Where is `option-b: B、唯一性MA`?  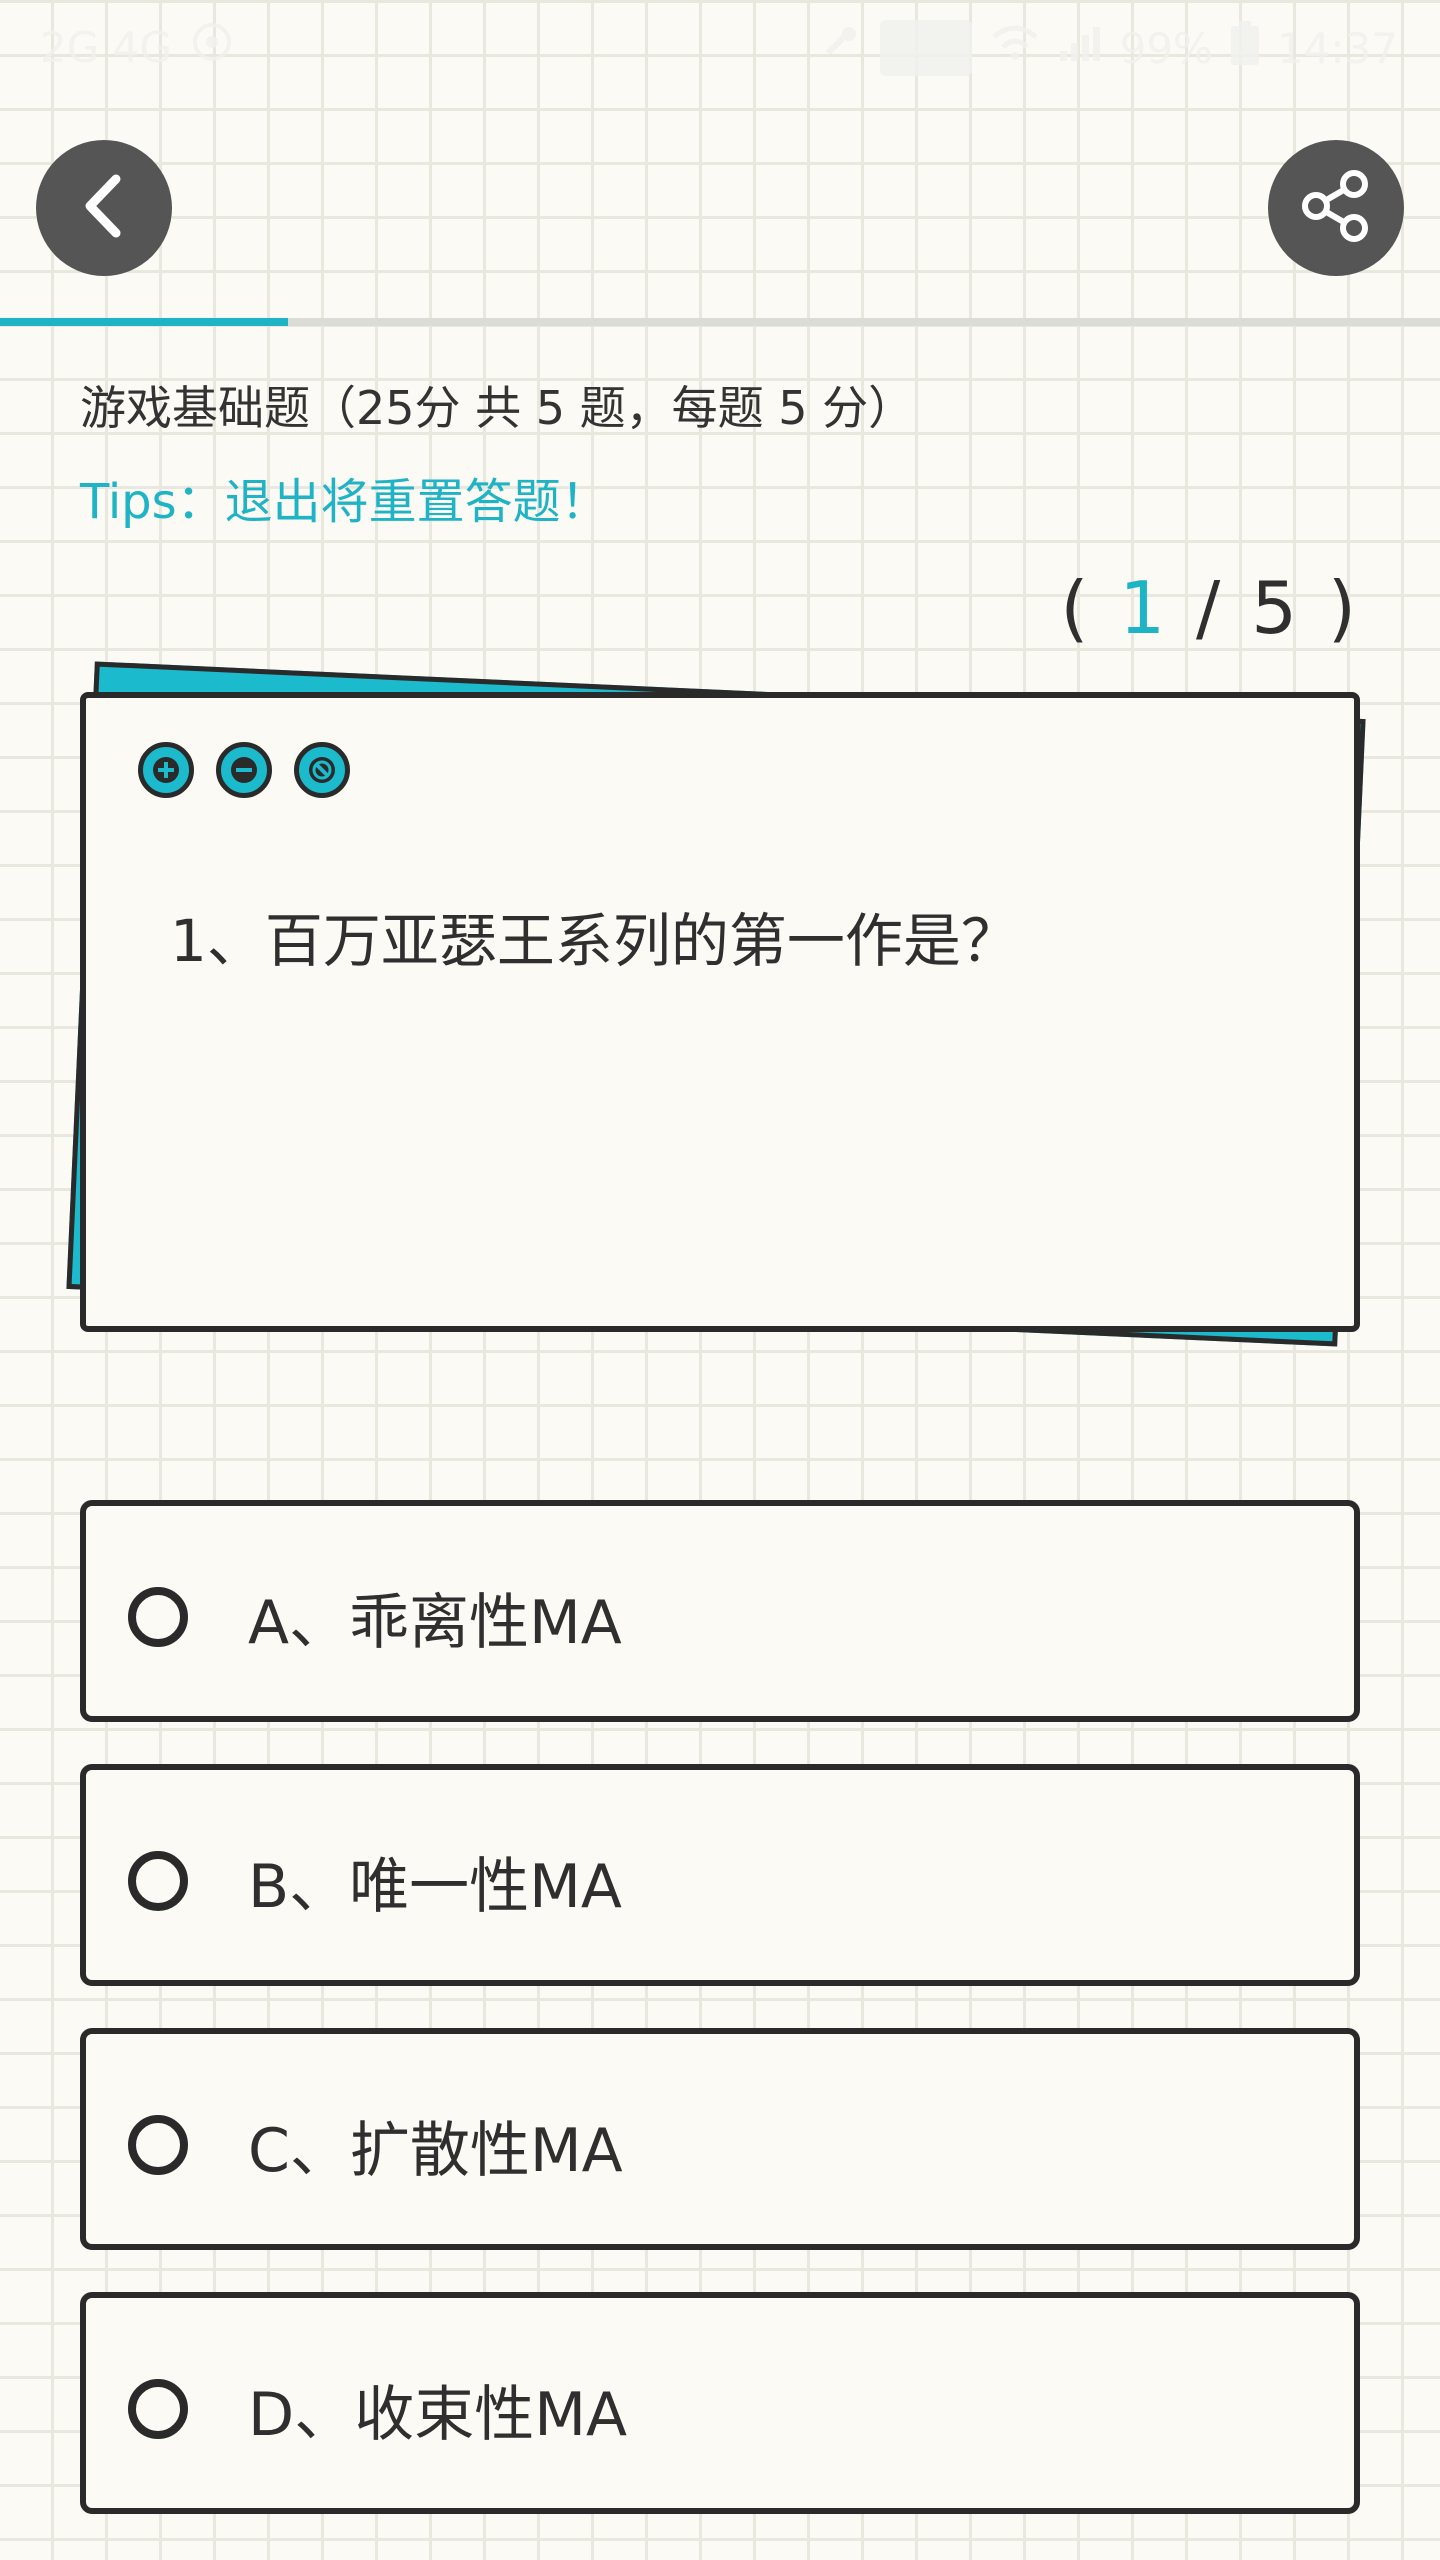 option-b: B、唯一性MA is located at coordinates (720, 1875).